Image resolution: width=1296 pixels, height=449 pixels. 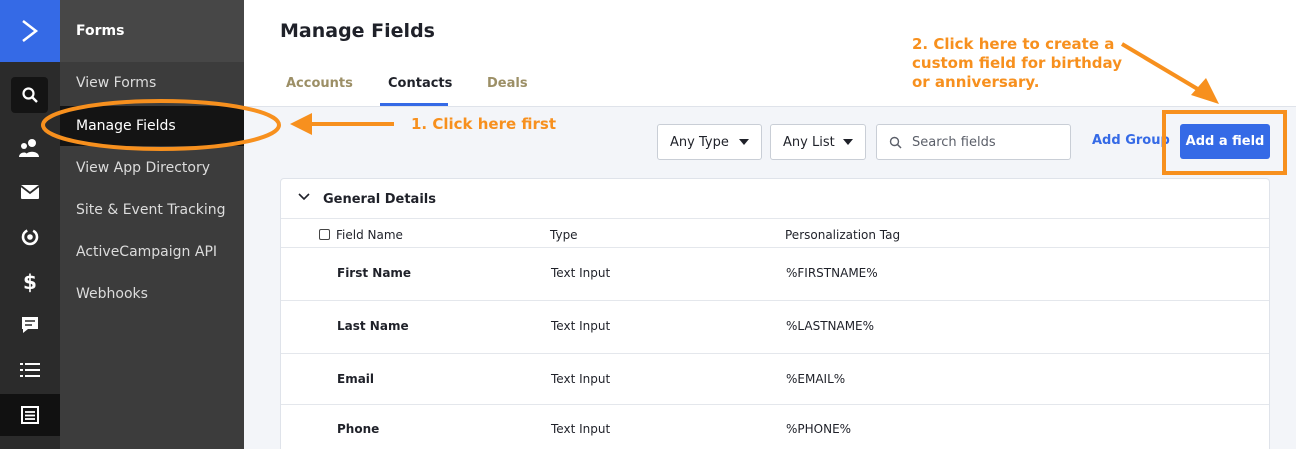 I want to click on annotation-step1: 1. Click here first, so click(x=483, y=124).